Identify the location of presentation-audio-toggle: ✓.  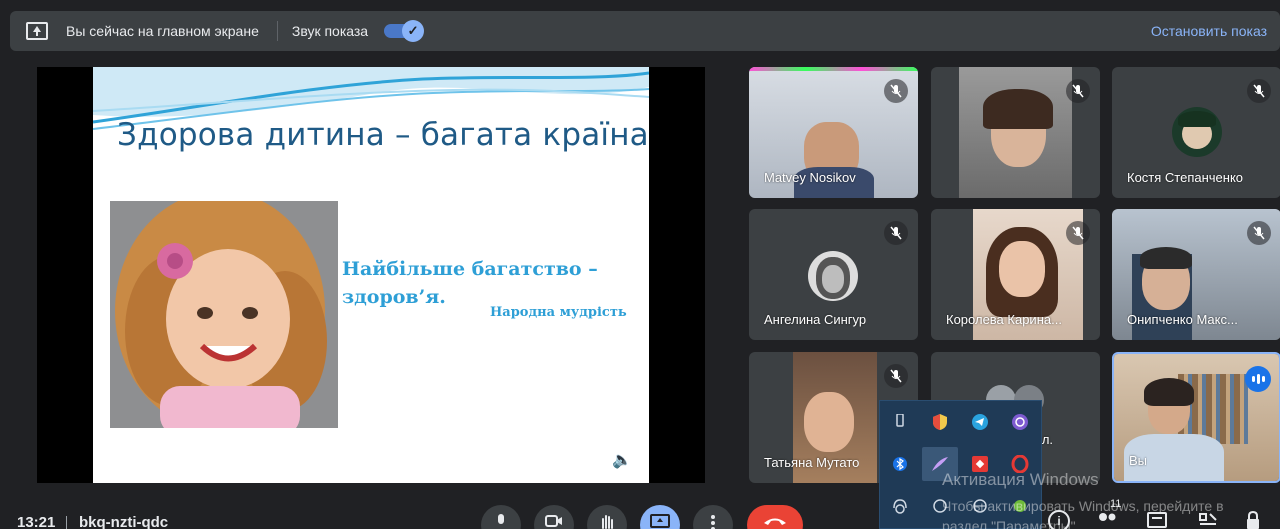
(404, 31).